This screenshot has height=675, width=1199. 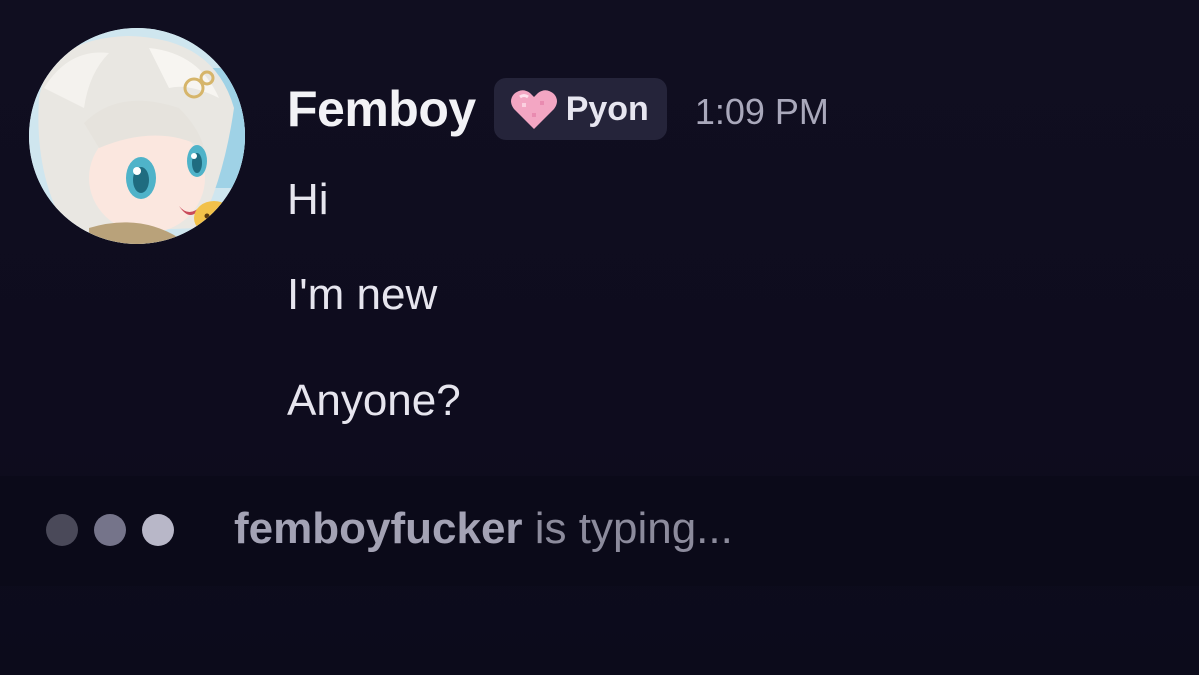 I want to click on role-tag-label: Pyon, so click(x=607, y=109).